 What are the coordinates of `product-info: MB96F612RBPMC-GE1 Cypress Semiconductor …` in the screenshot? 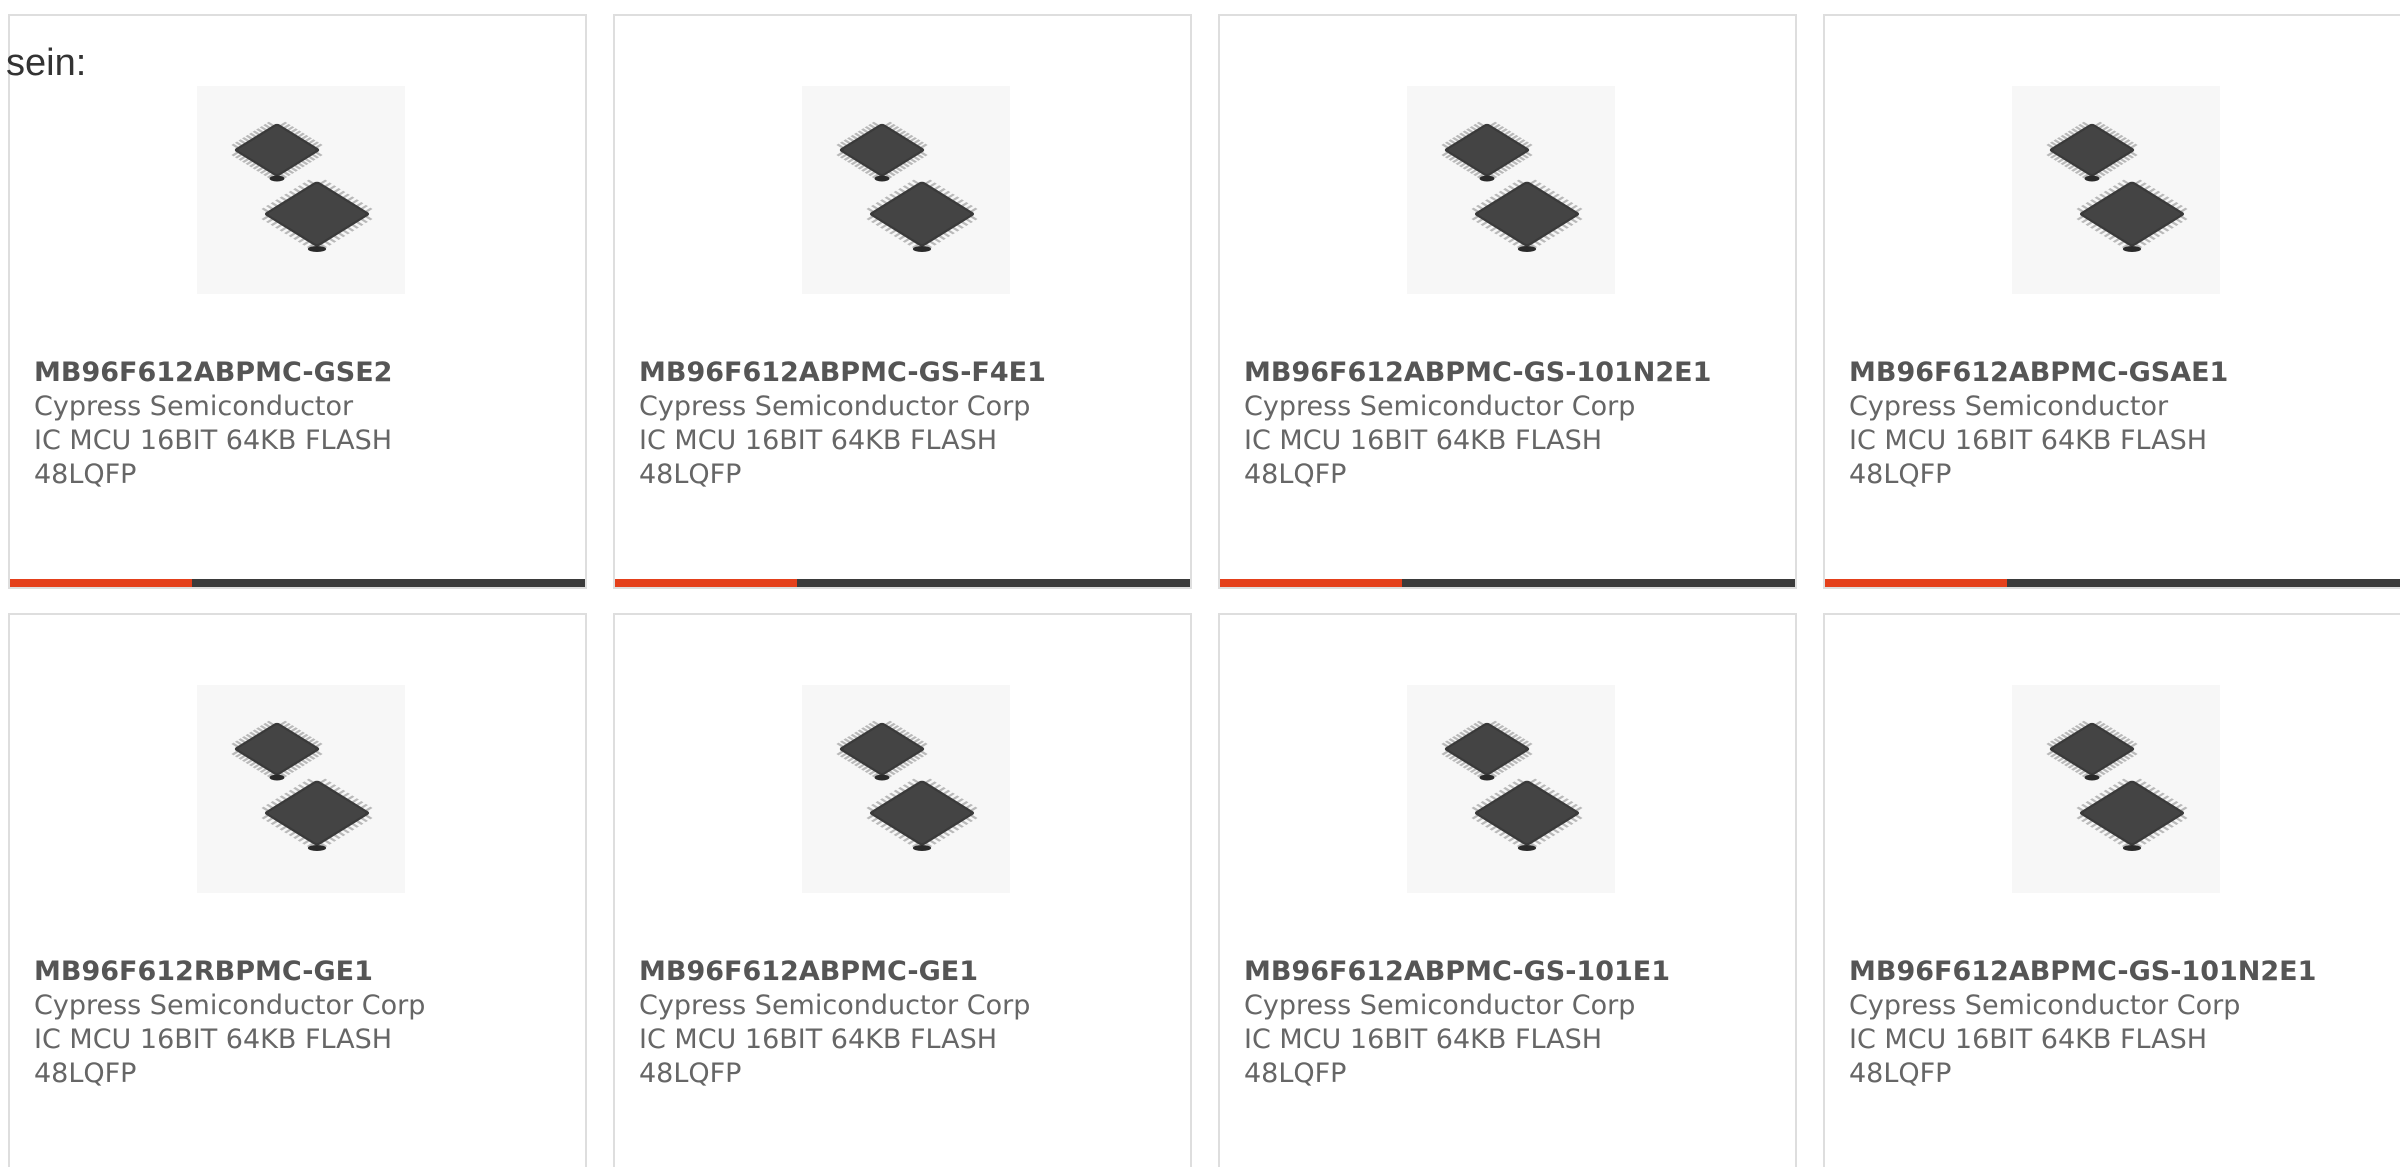 It's located at (304, 1023).